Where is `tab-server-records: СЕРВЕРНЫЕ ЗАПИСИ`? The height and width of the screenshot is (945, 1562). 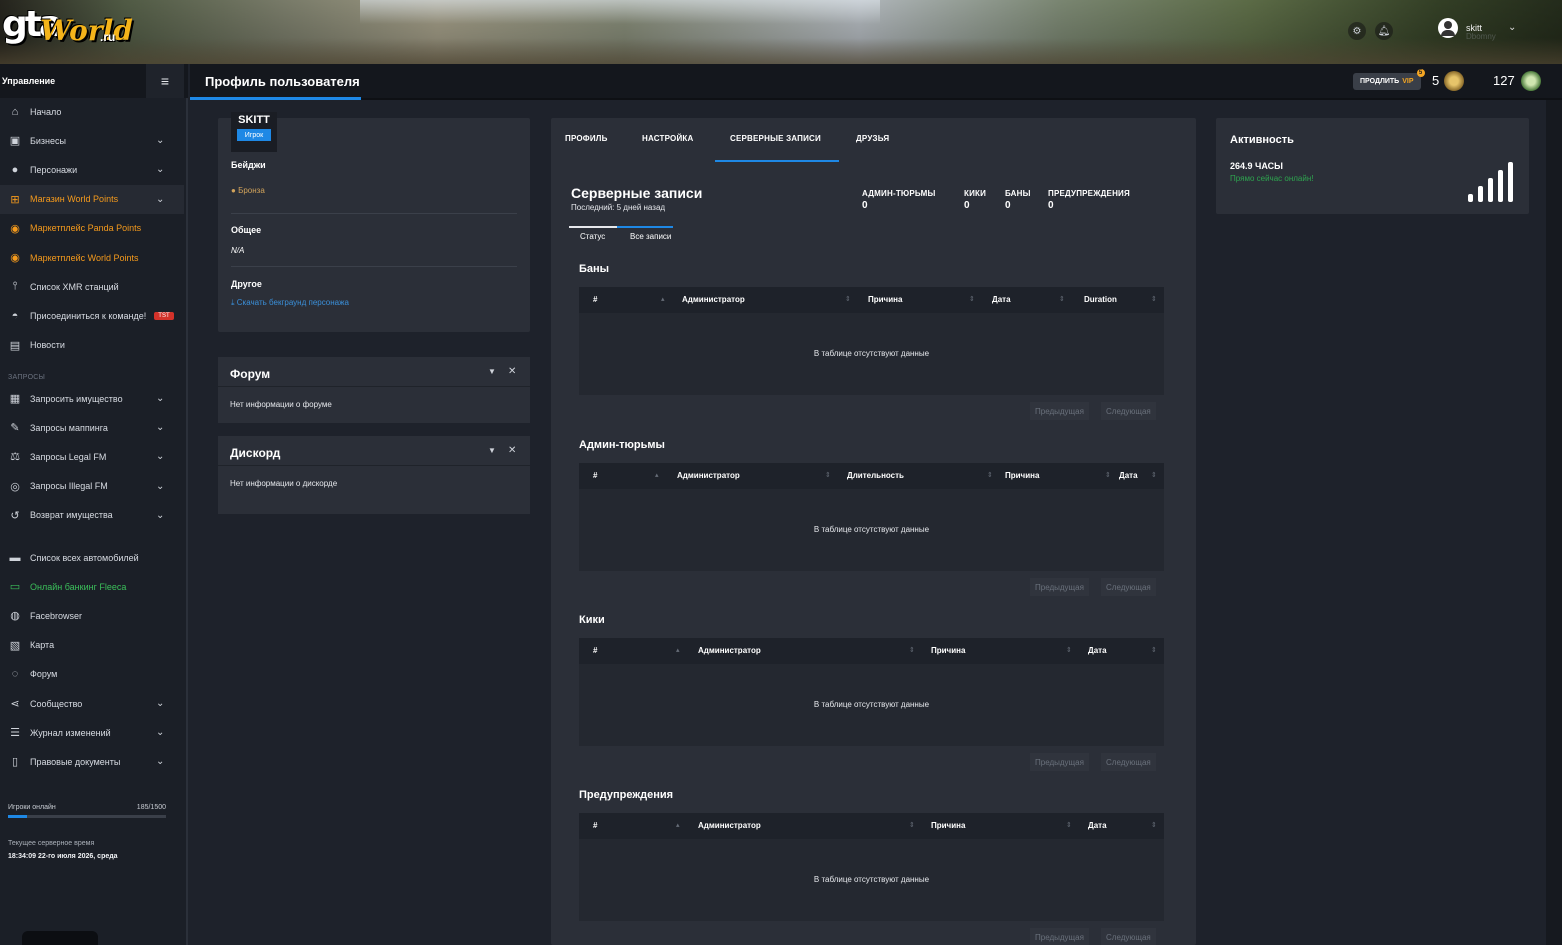 tab-server-records: СЕРВЕРНЫЕ ЗАПИСИ is located at coordinates (775, 138).